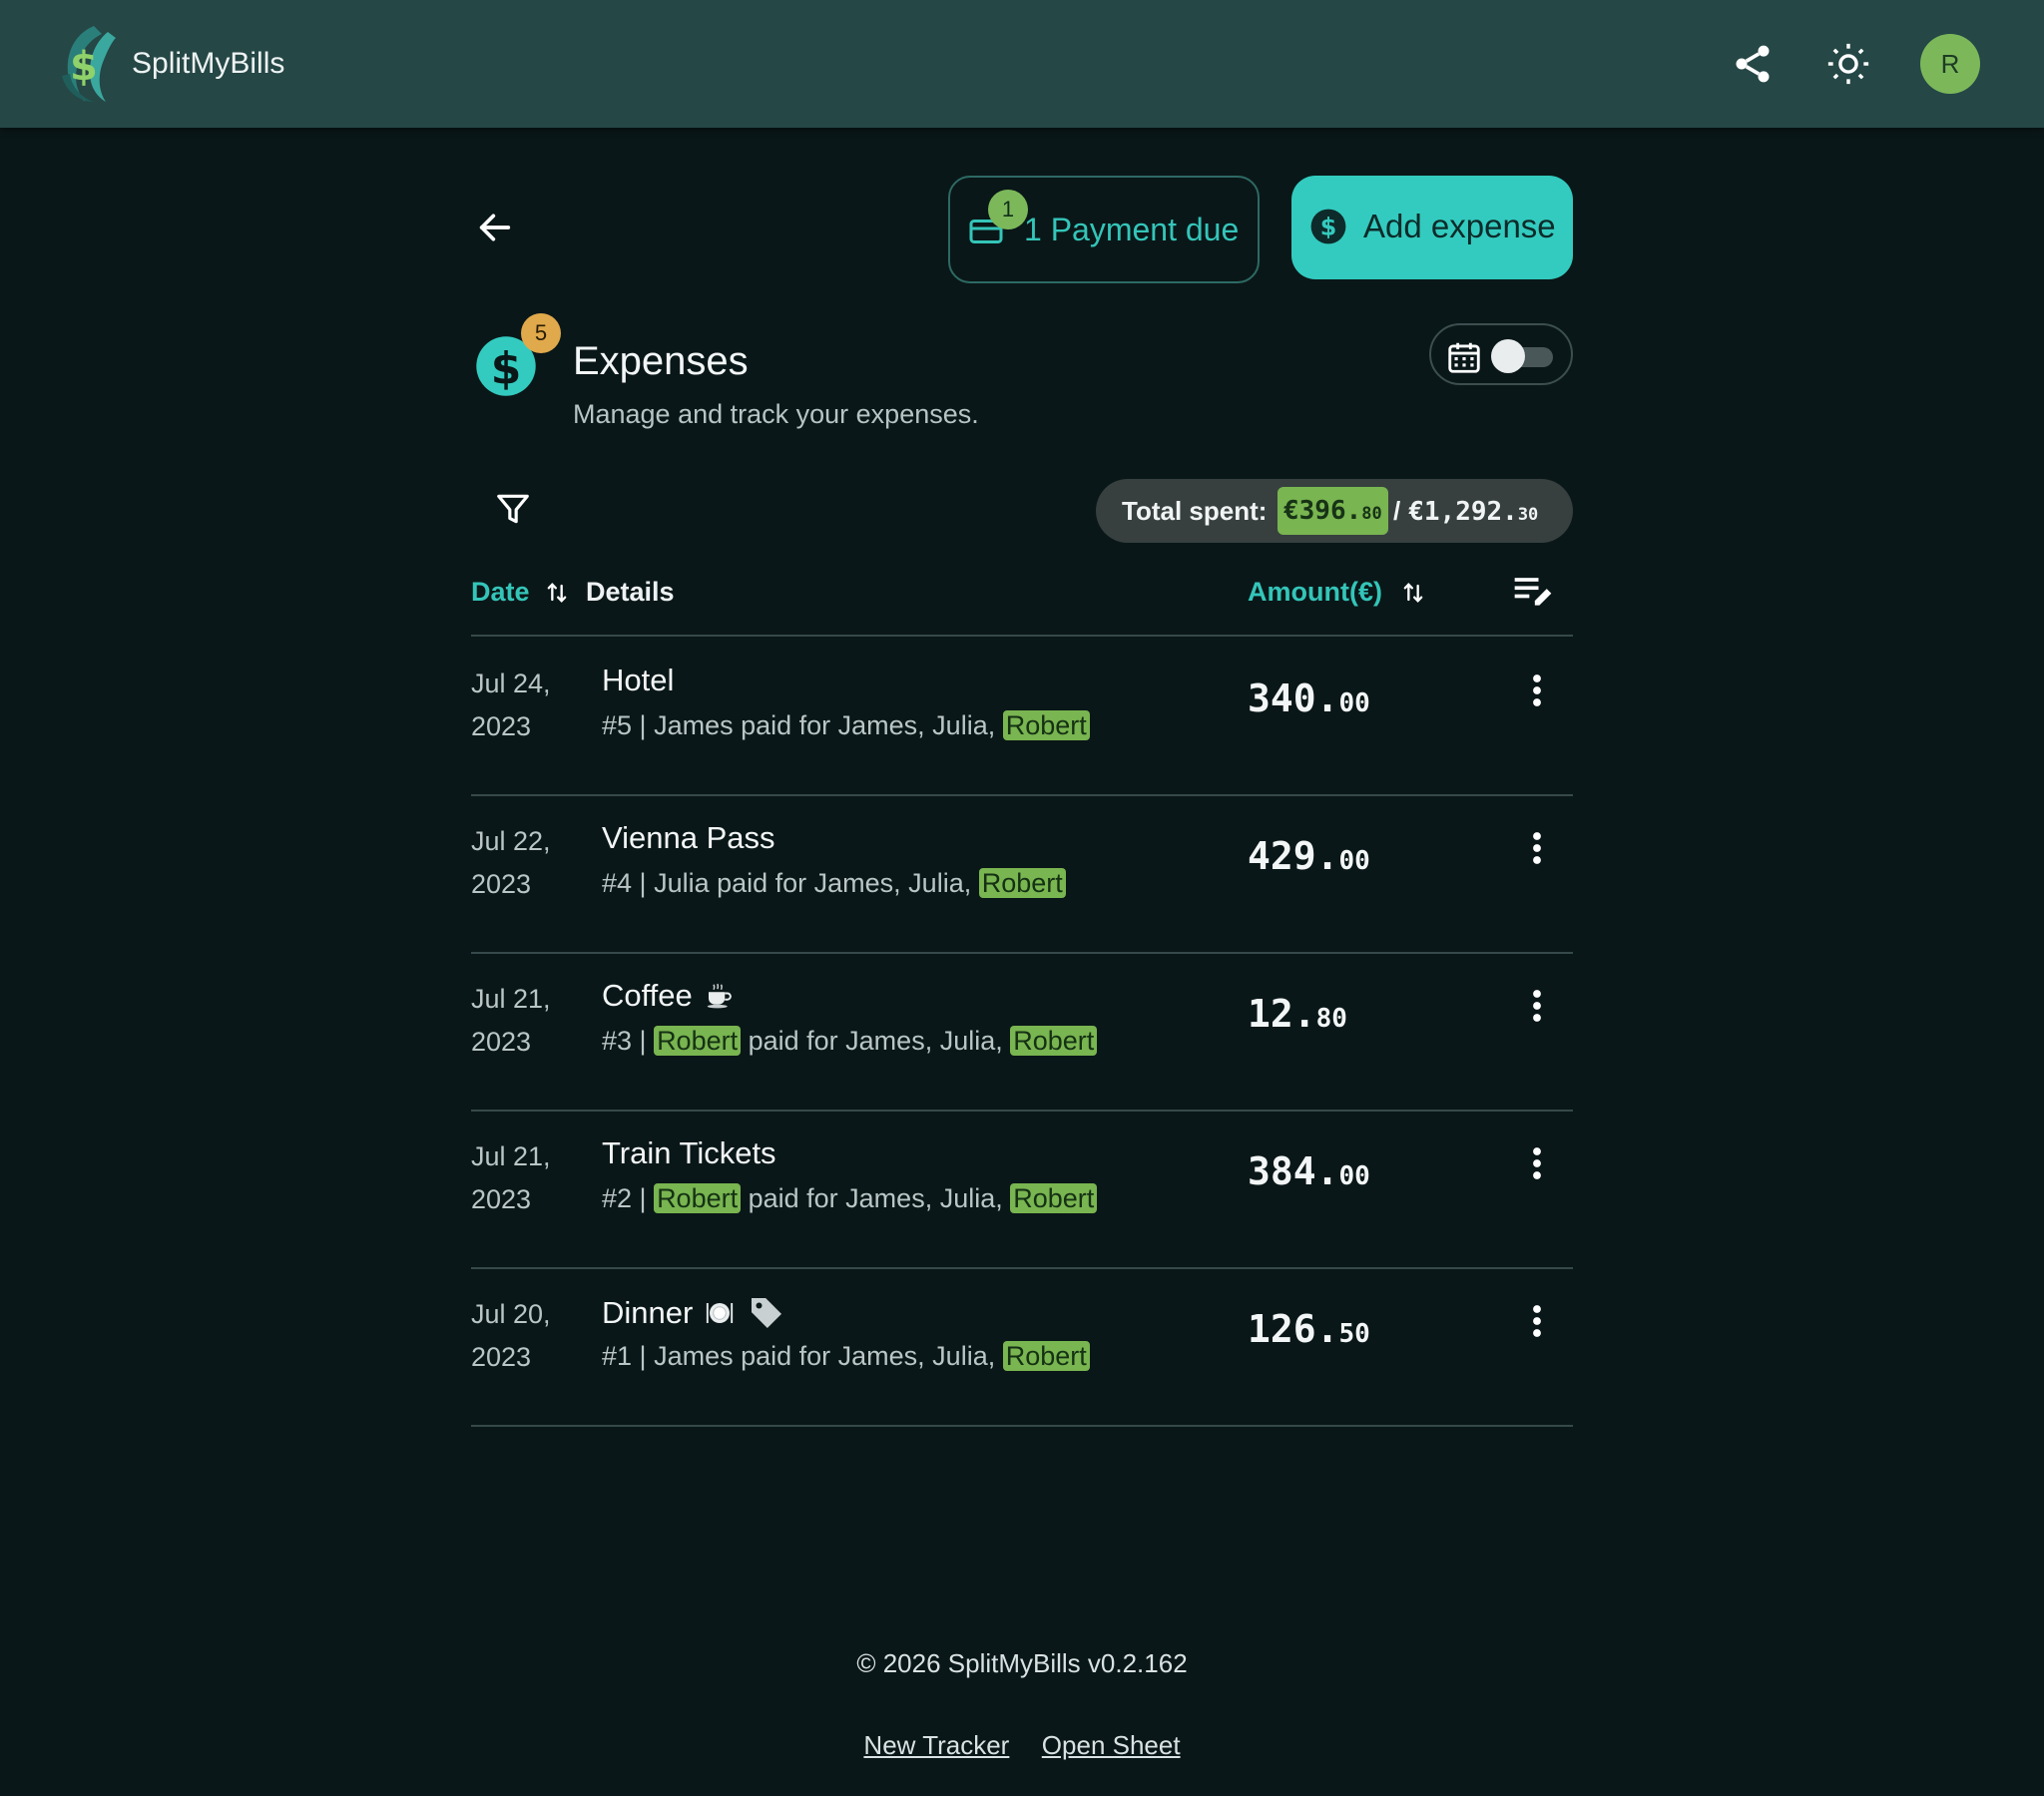 Image resolution: width=2044 pixels, height=1796 pixels. I want to click on theme-toggle-sun-icon, so click(1848, 64).